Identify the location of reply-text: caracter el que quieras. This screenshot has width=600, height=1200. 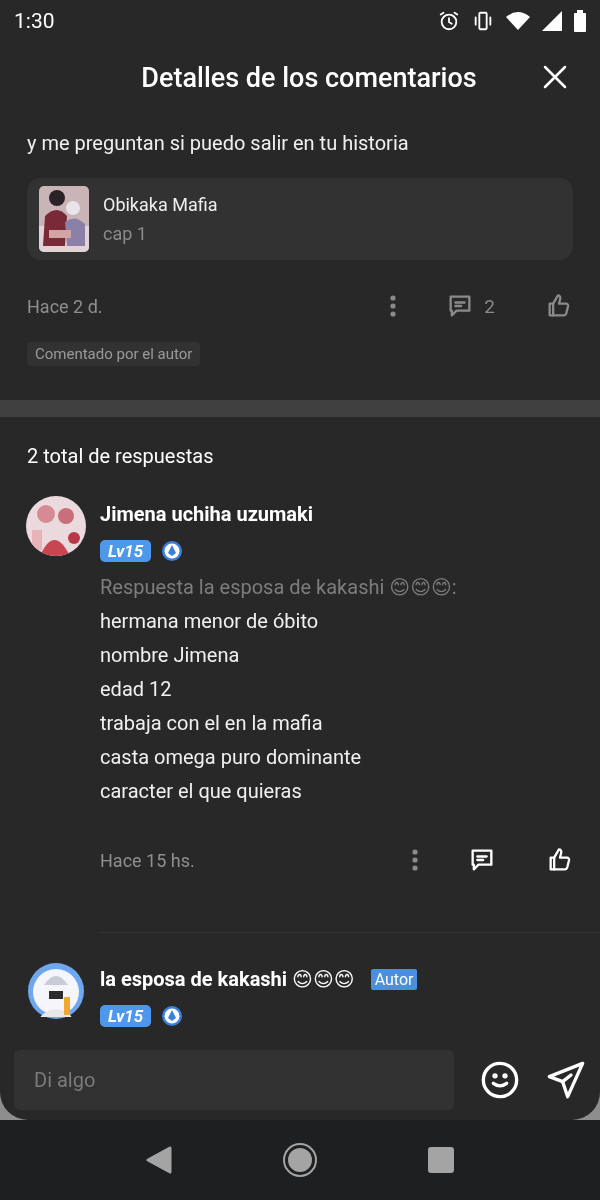
(201, 791).